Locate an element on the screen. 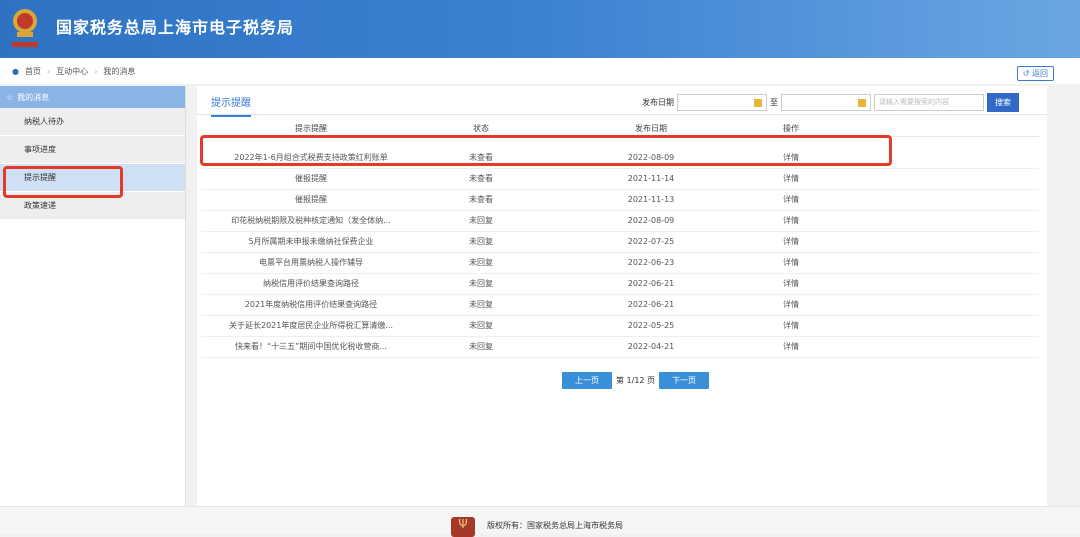 The image size is (1080, 537). sidebar-item-taxpayer-todo: 纳税人待办 is located at coordinates (92, 122).